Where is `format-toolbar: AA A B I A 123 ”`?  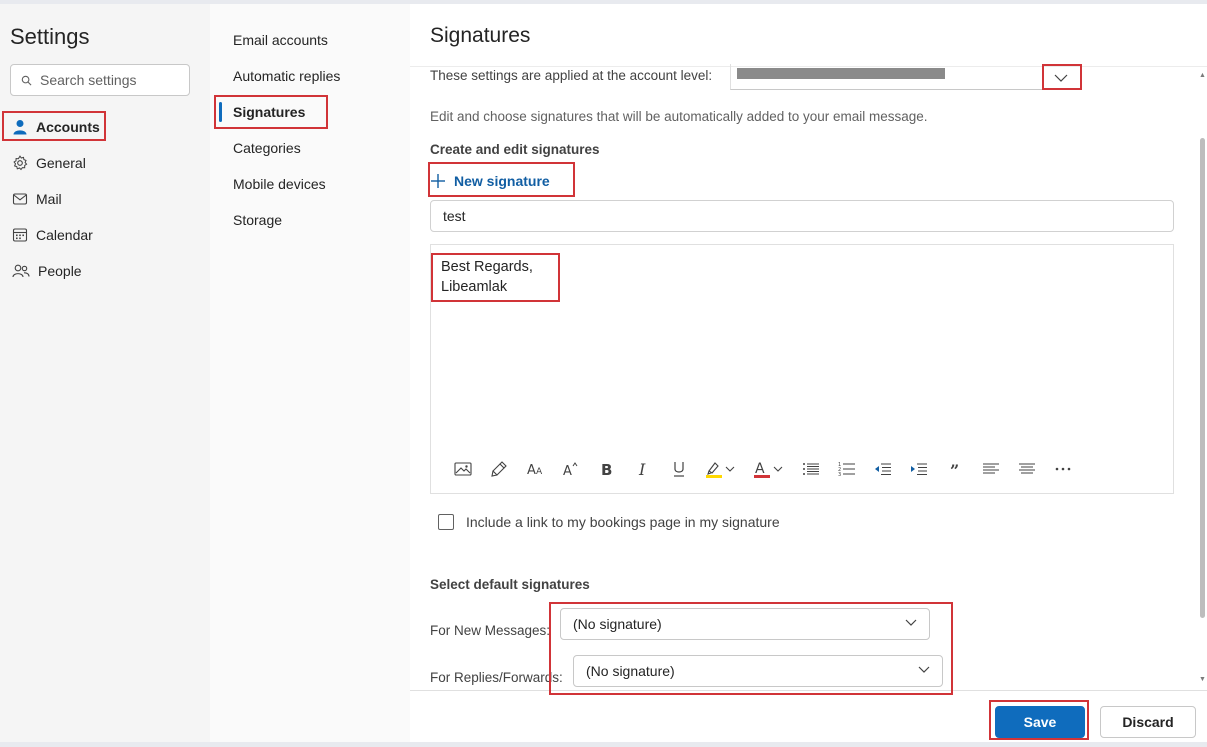
format-toolbar: AA A B I A 123 ” is located at coordinates (763, 469).